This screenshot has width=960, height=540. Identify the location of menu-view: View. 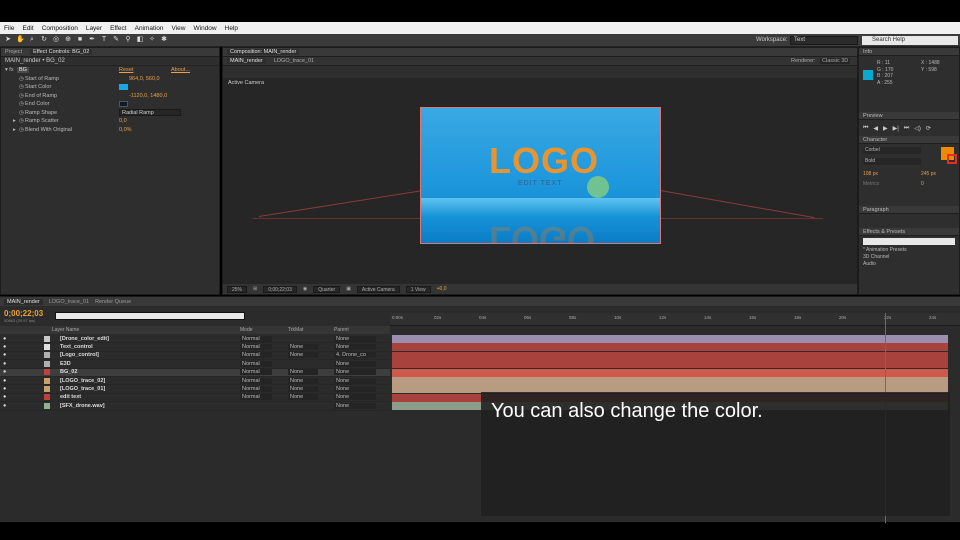
(179, 28).